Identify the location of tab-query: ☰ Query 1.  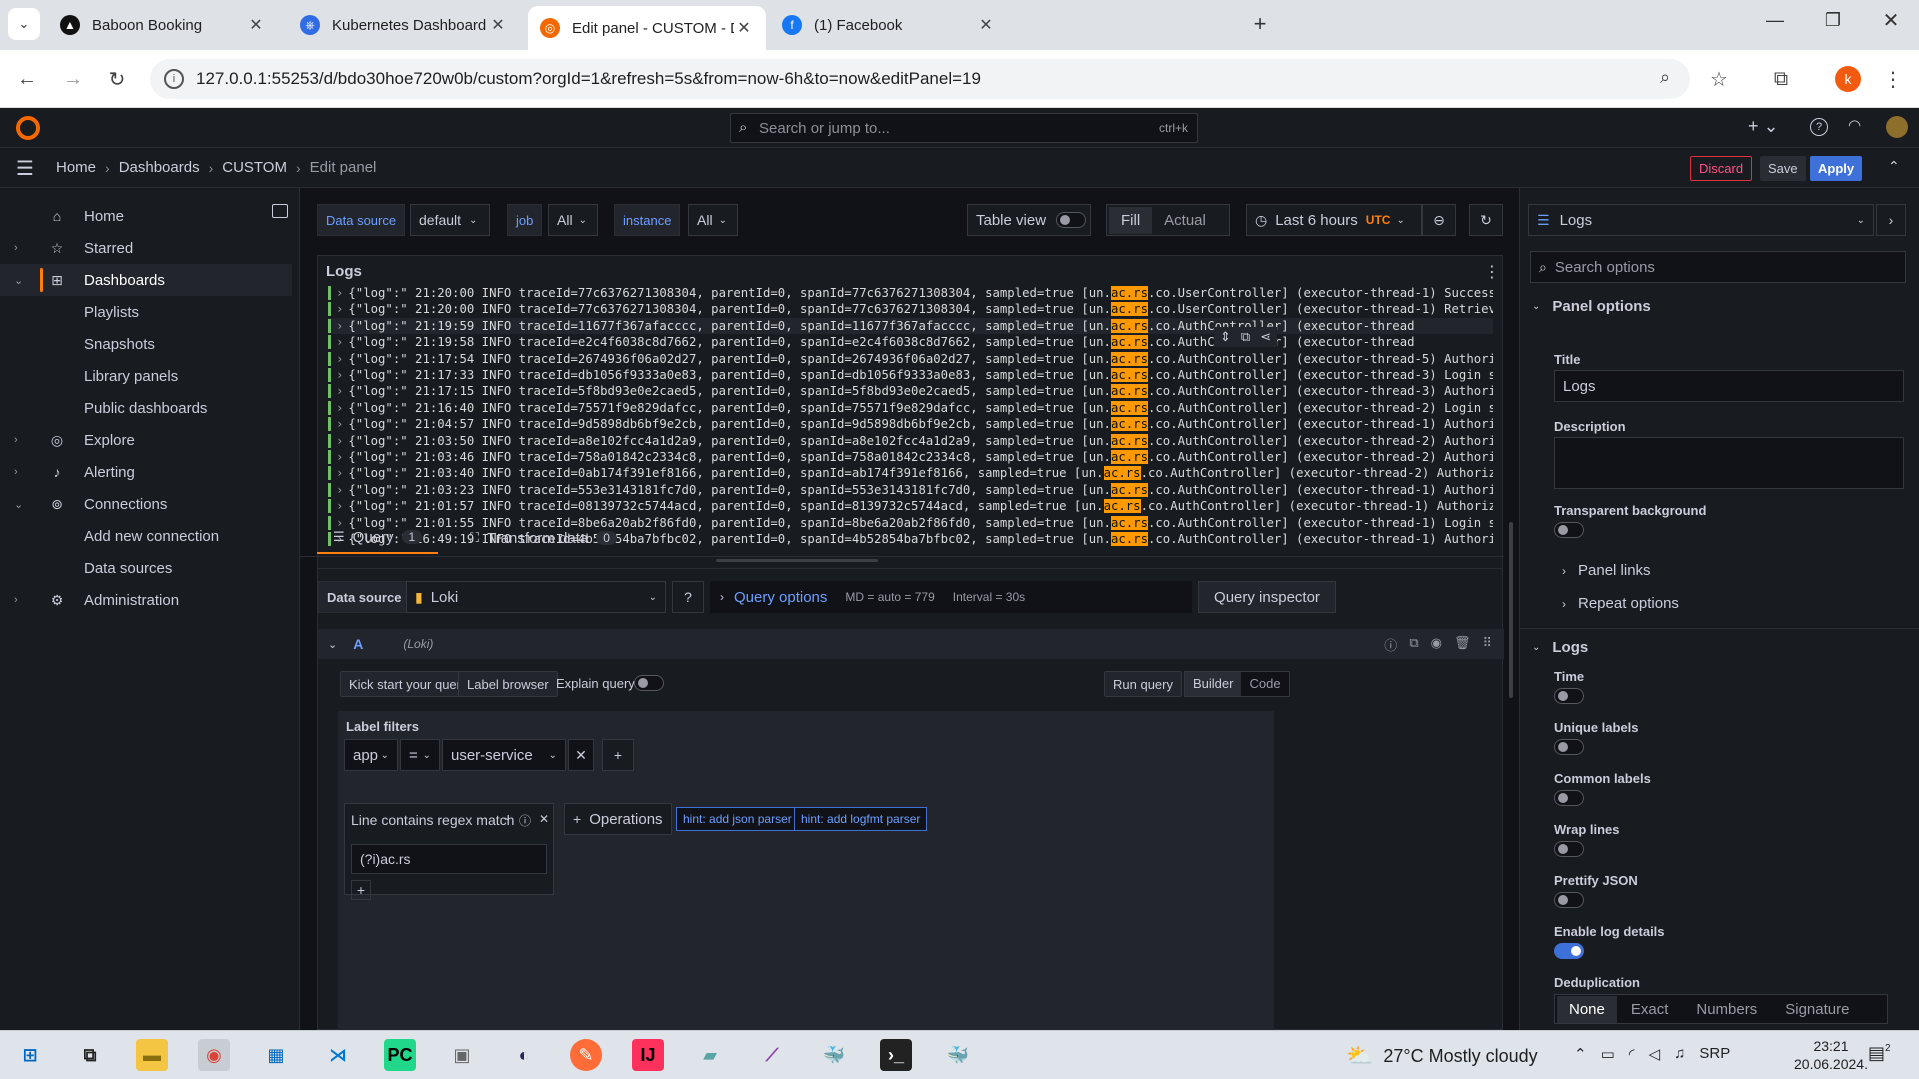
(378, 538).